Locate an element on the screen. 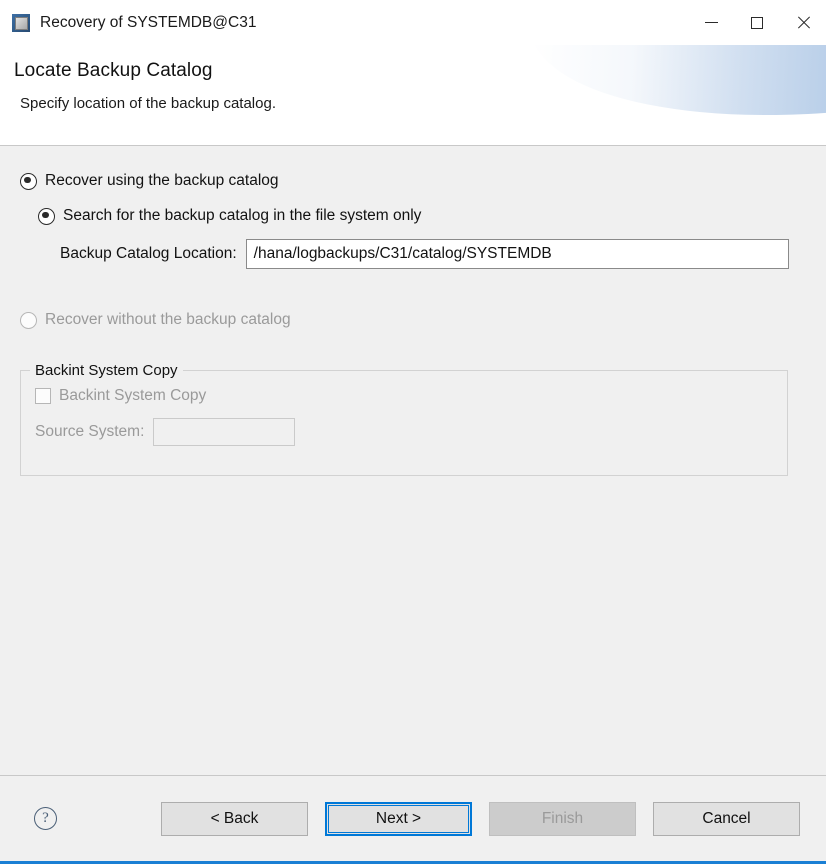 The image size is (826, 864). radio-search-file-system-only-indicator is located at coordinates (46, 216).